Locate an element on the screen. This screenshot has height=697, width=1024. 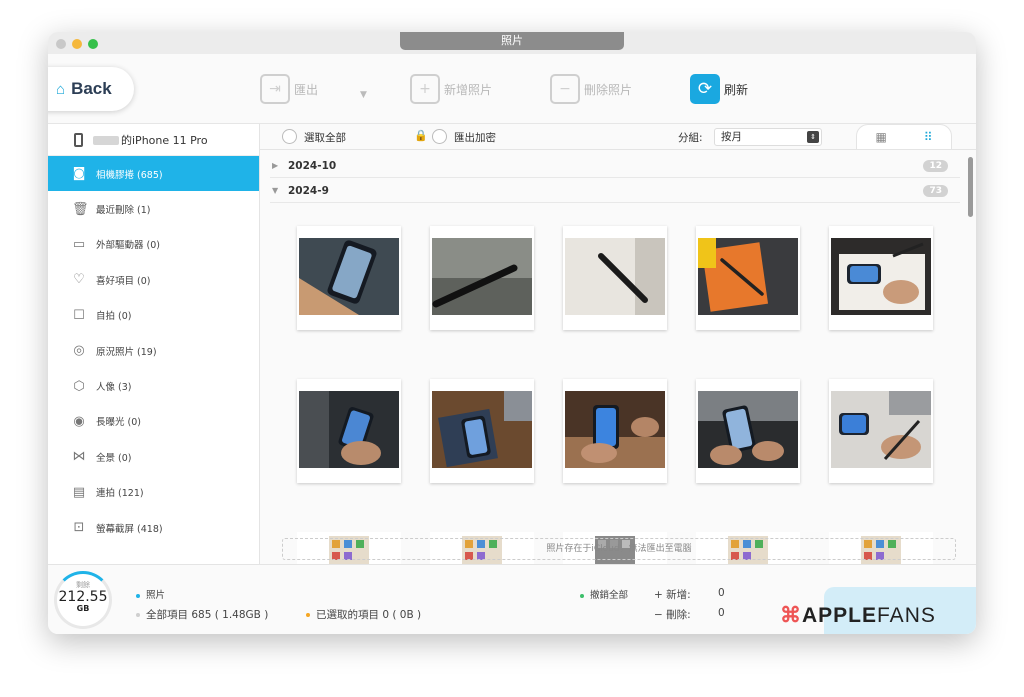
refresh-icon: ⟳ is located at coordinates (705, 89).